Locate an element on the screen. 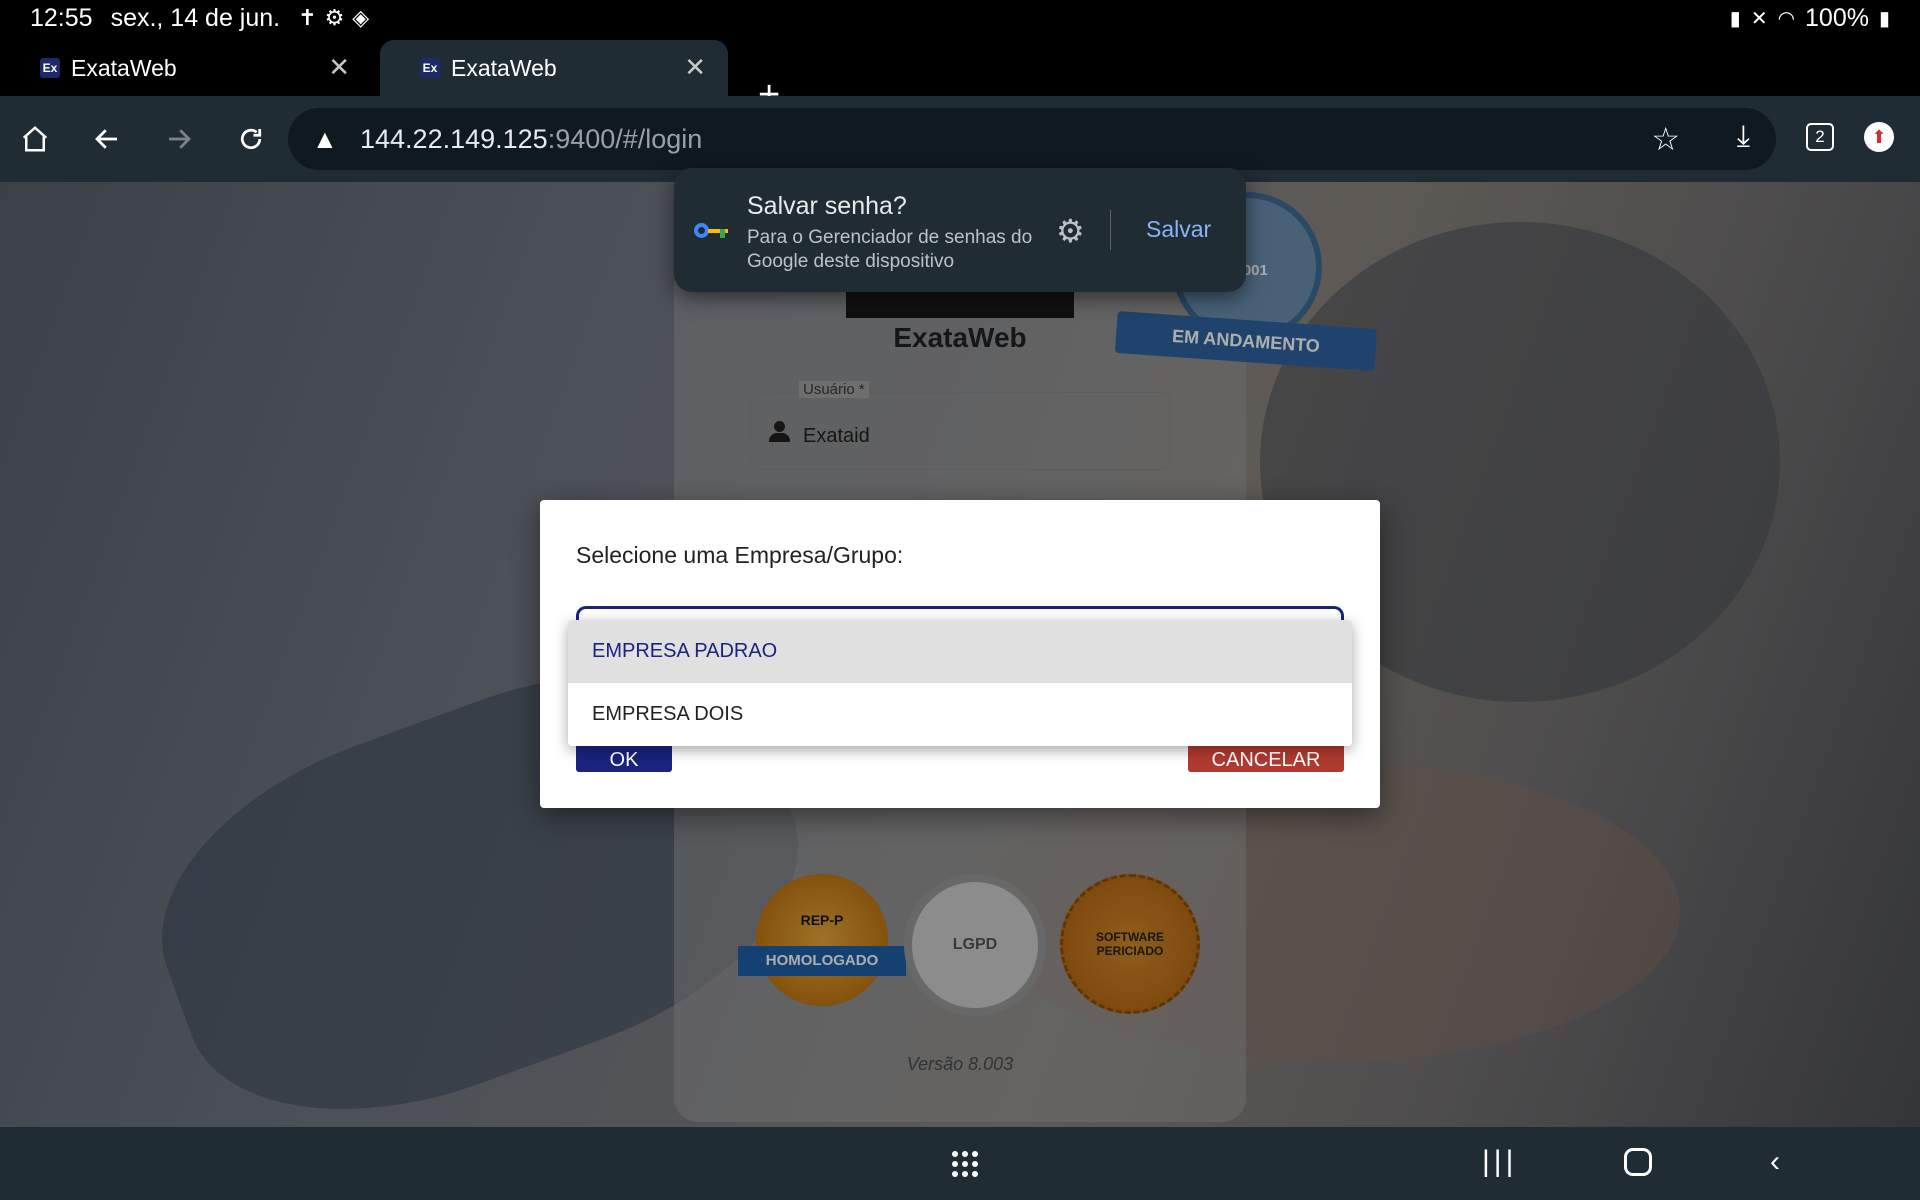 This screenshot has width=1920, height=1200. tab-exataweb-2: Ex ExataWeb ✕ is located at coordinates (554, 68).